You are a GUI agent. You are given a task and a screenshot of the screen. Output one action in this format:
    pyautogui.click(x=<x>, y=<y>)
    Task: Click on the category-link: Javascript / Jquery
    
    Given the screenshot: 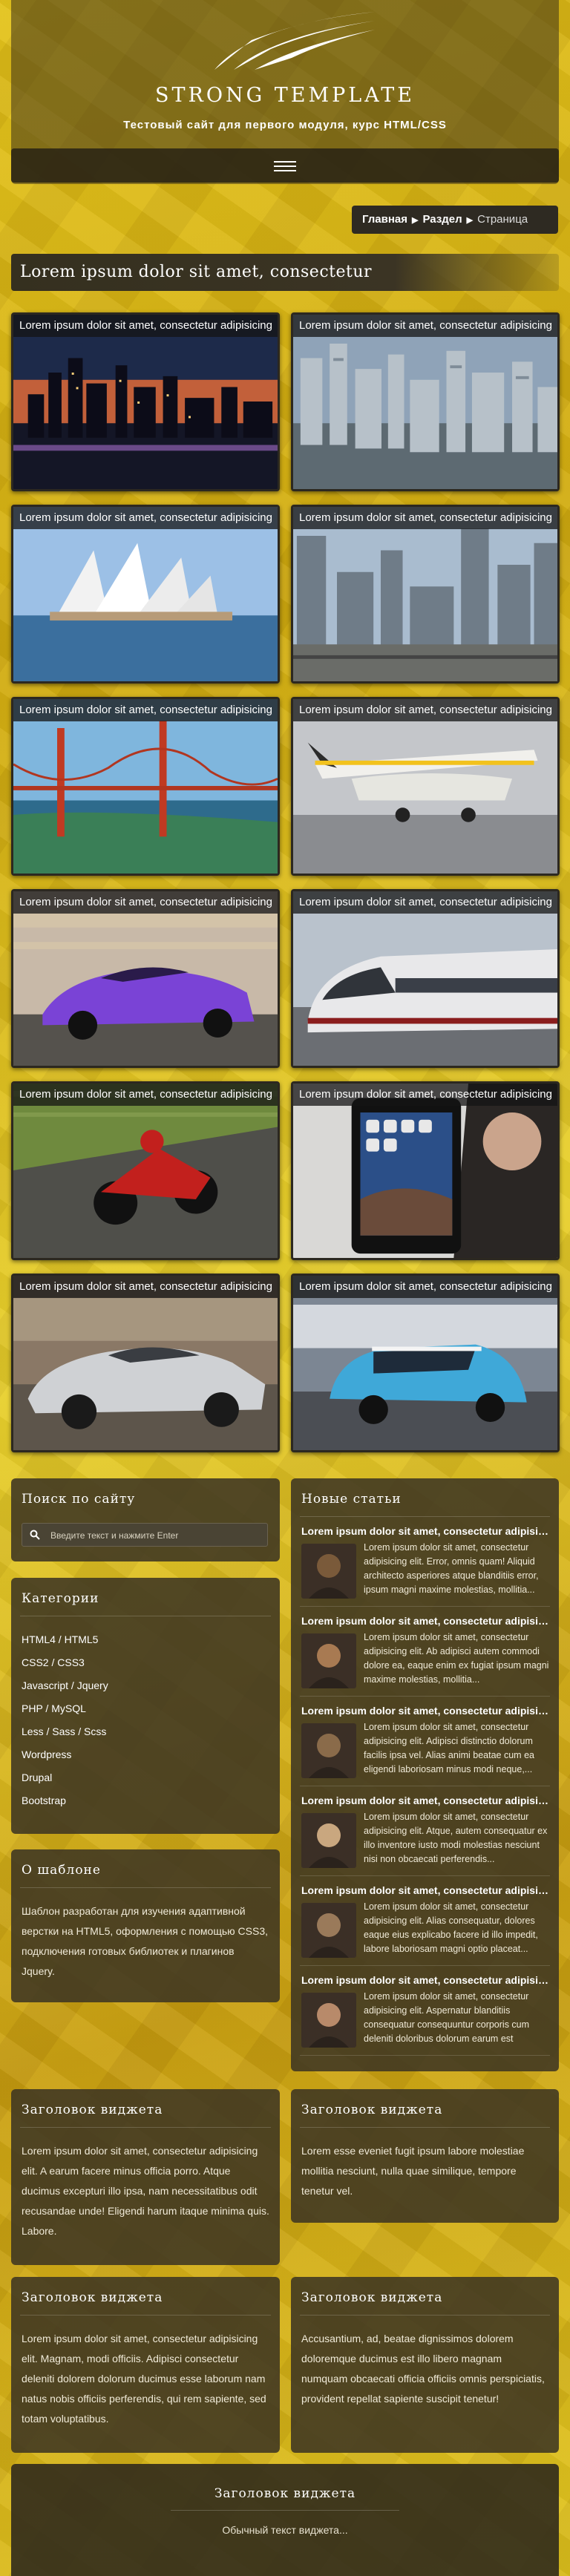 What is the action you would take?
    pyautogui.click(x=151, y=1686)
    